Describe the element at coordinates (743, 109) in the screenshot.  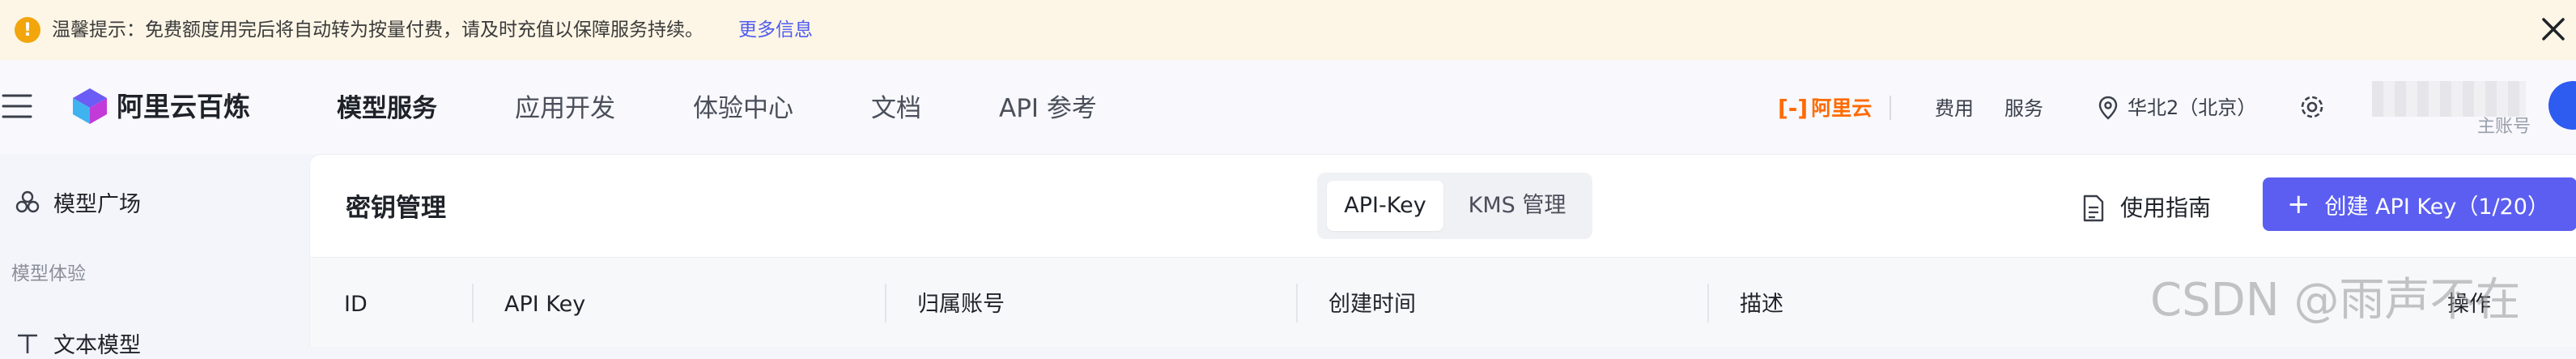
I see `nav-experience-center: 体验中心` at that location.